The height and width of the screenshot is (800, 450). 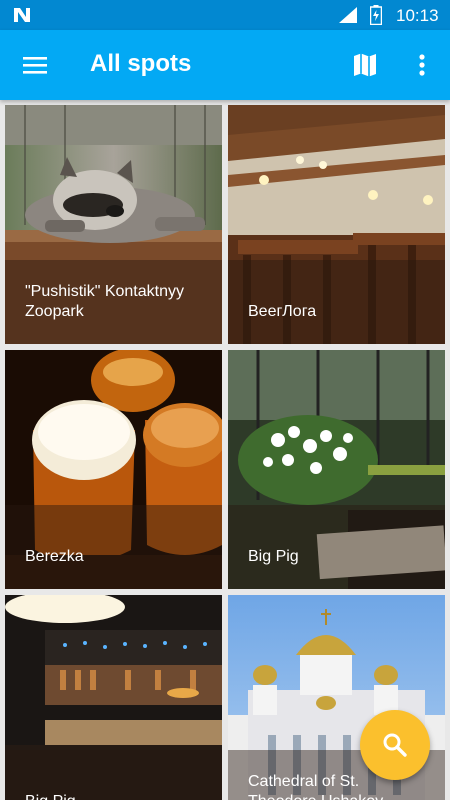 I want to click on page-title: All spots, so click(x=141, y=63).